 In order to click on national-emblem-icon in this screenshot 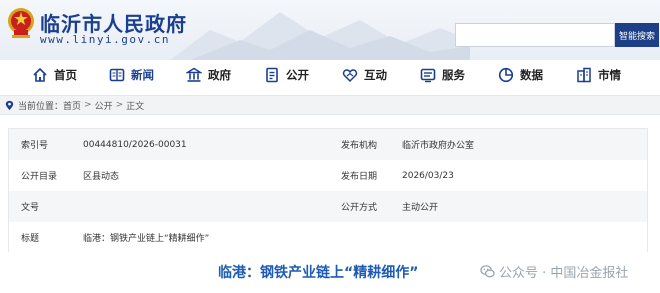, I will do `click(21, 23)`.